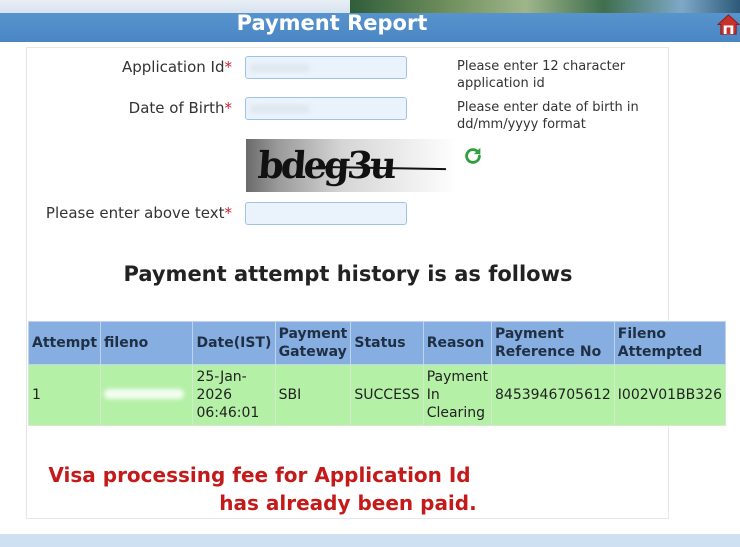 The height and width of the screenshot is (547, 740). What do you see at coordinates (387, 343) in the screenshot?
I see `column-header-status: Status` at bounding box center [387, 343].